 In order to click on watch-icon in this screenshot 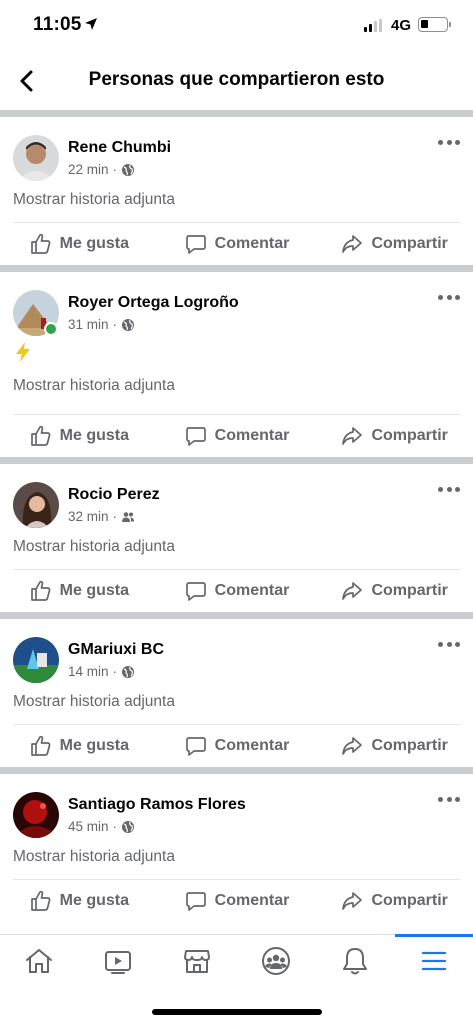, I will do `click(118, 962)`.